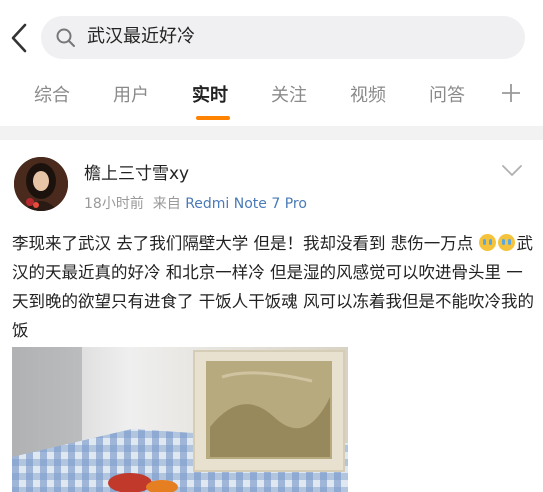  What do you see at coordinates (368, 96) in the screenshot?
I see `tab-video: 视频` at bounding box center [368, 96].